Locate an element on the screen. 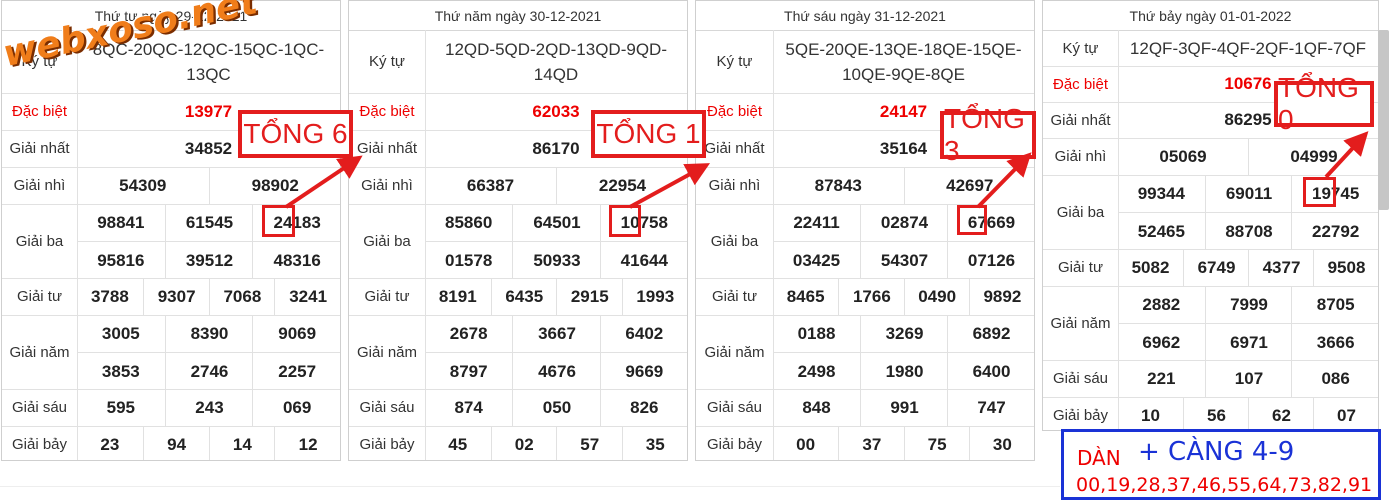 Image resolution: width=1391 pixels, height=503 pixels. prize-row-second: Giải nhì 05069 04999 is located at coordinates (1210, 157).